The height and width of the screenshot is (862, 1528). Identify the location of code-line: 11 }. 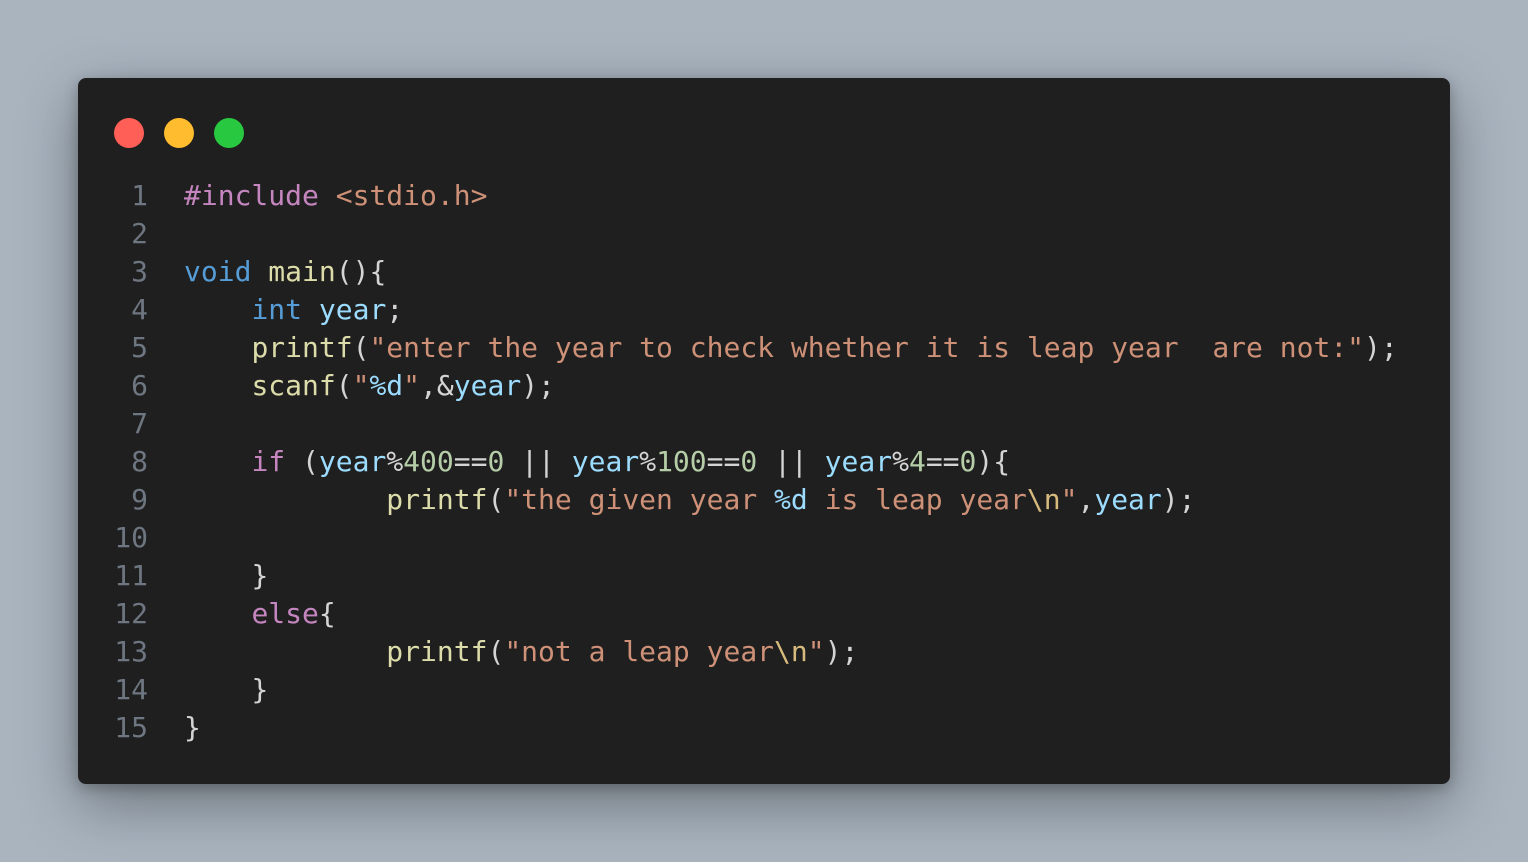
(764, 576).